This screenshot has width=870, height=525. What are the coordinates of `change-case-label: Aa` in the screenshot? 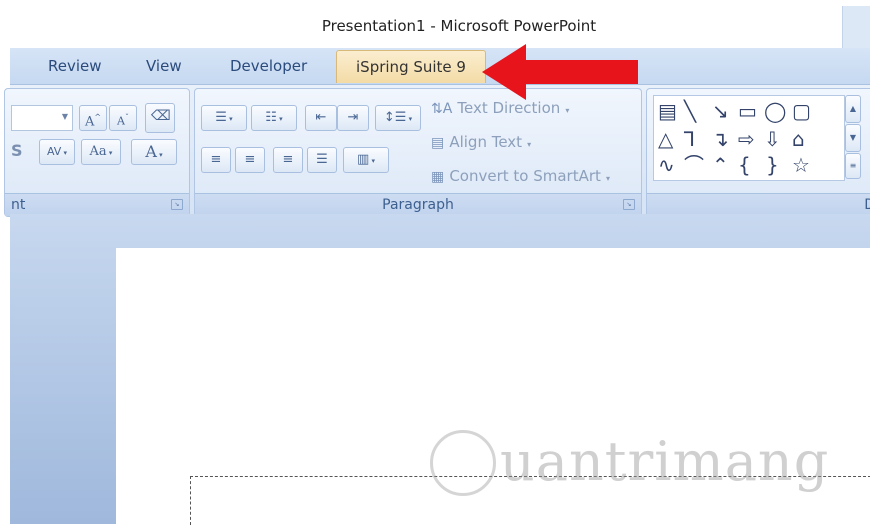 It's located at (98, 151).